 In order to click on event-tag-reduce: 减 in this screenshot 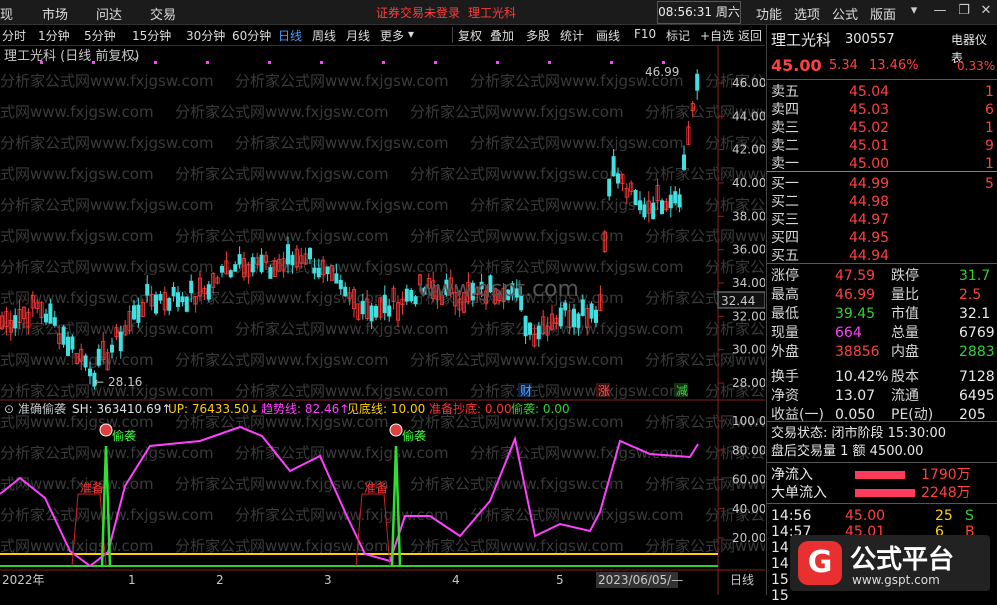, I will do `click(682, 391)`.